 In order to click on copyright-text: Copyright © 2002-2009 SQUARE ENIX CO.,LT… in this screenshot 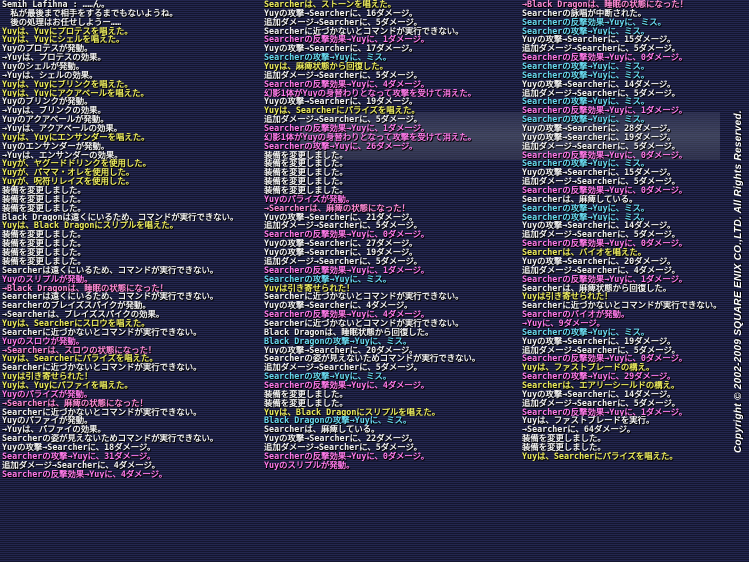, I will do `click(738, 281)`.